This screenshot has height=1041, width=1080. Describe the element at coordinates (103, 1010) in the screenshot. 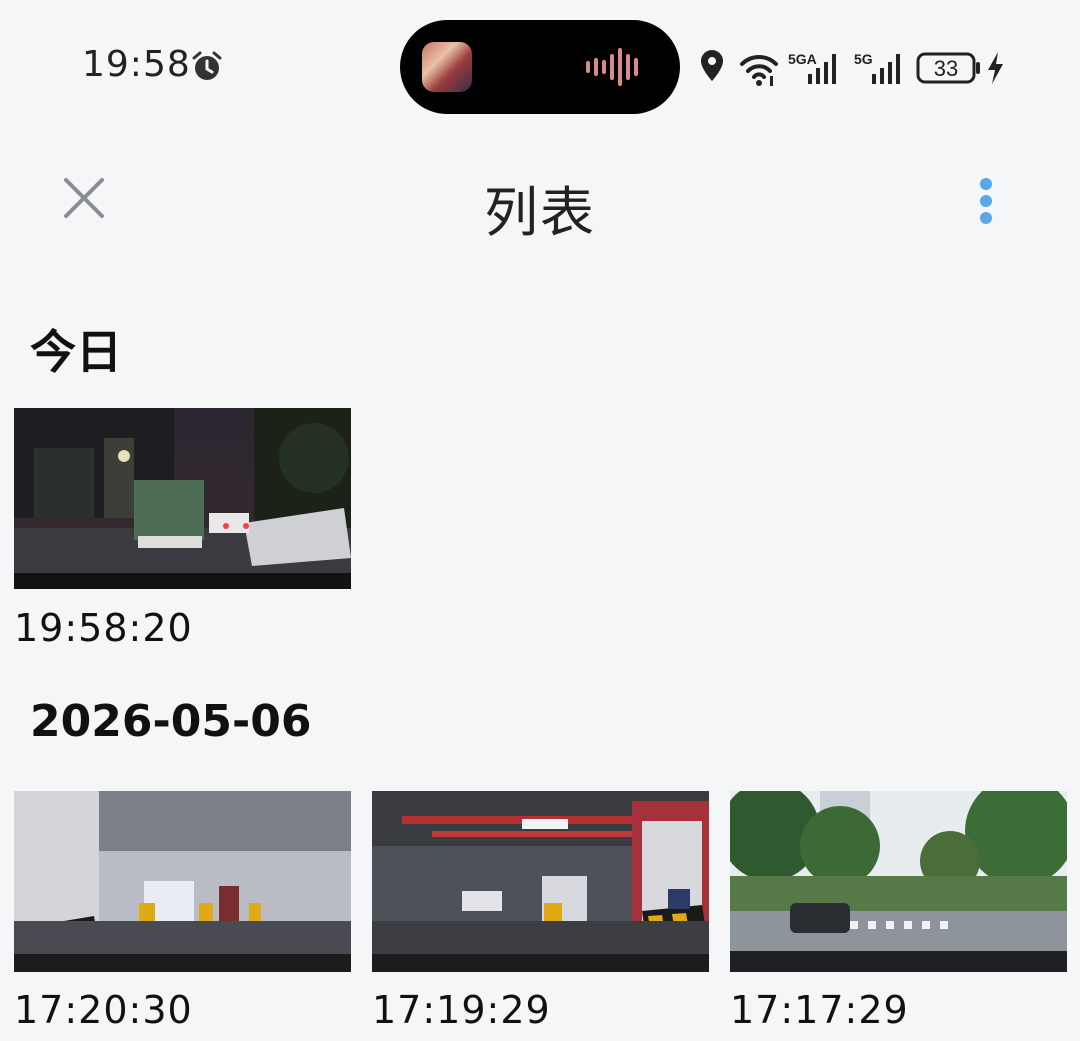

I see `video-time: 17:20:30` at that location.